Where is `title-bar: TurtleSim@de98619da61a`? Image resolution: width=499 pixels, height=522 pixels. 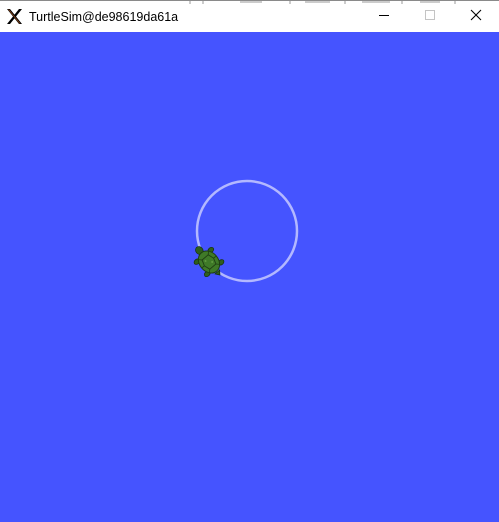
title-bar: TurtleSim@de98619da61a is located at coordinates (249, 16).